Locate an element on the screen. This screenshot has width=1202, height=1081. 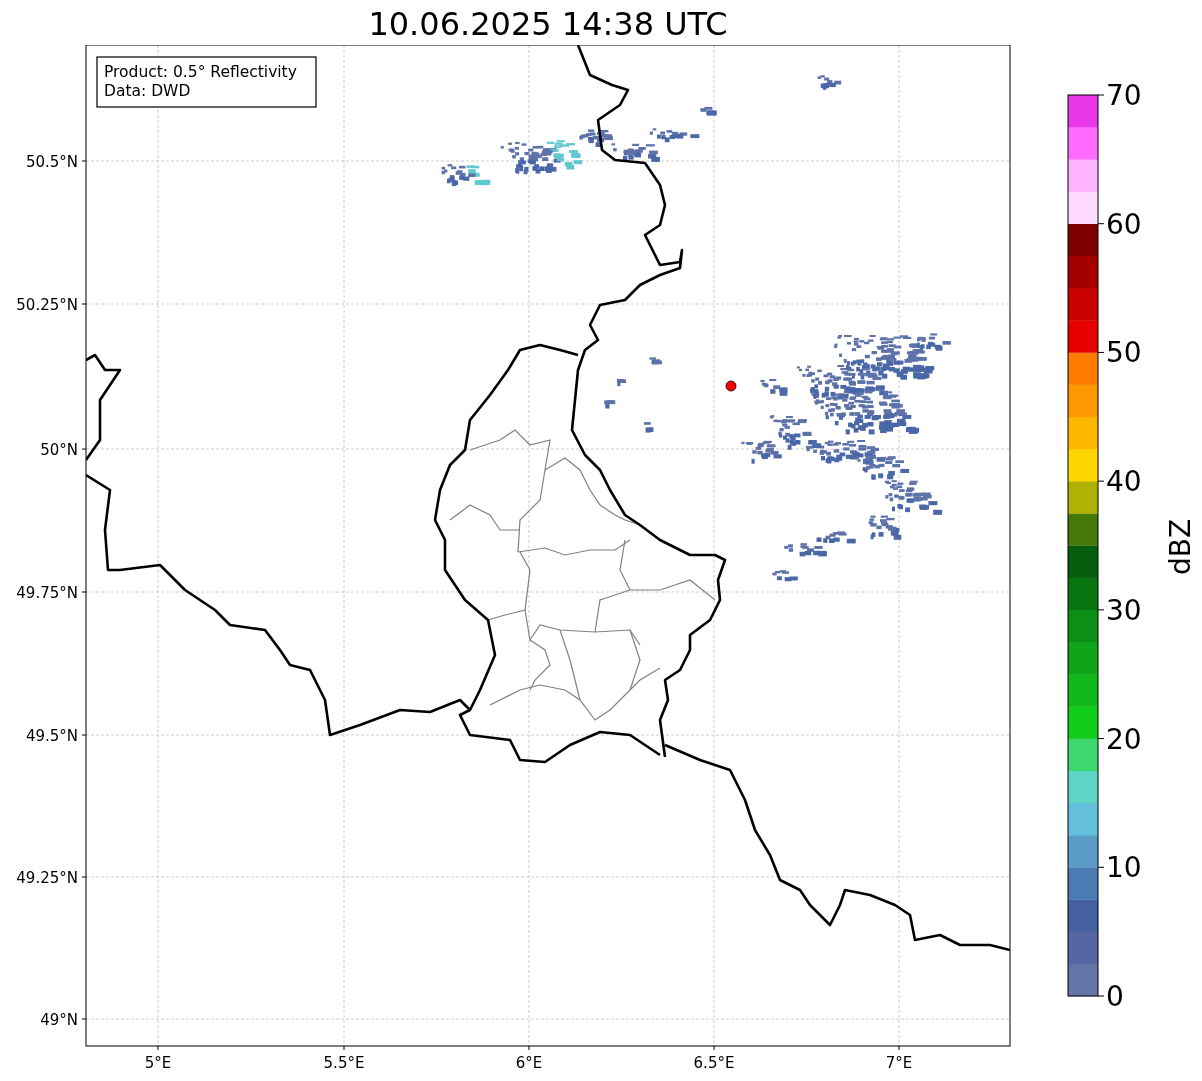
axis-tick-label: 5°E is located at coordinates (158, 1063).